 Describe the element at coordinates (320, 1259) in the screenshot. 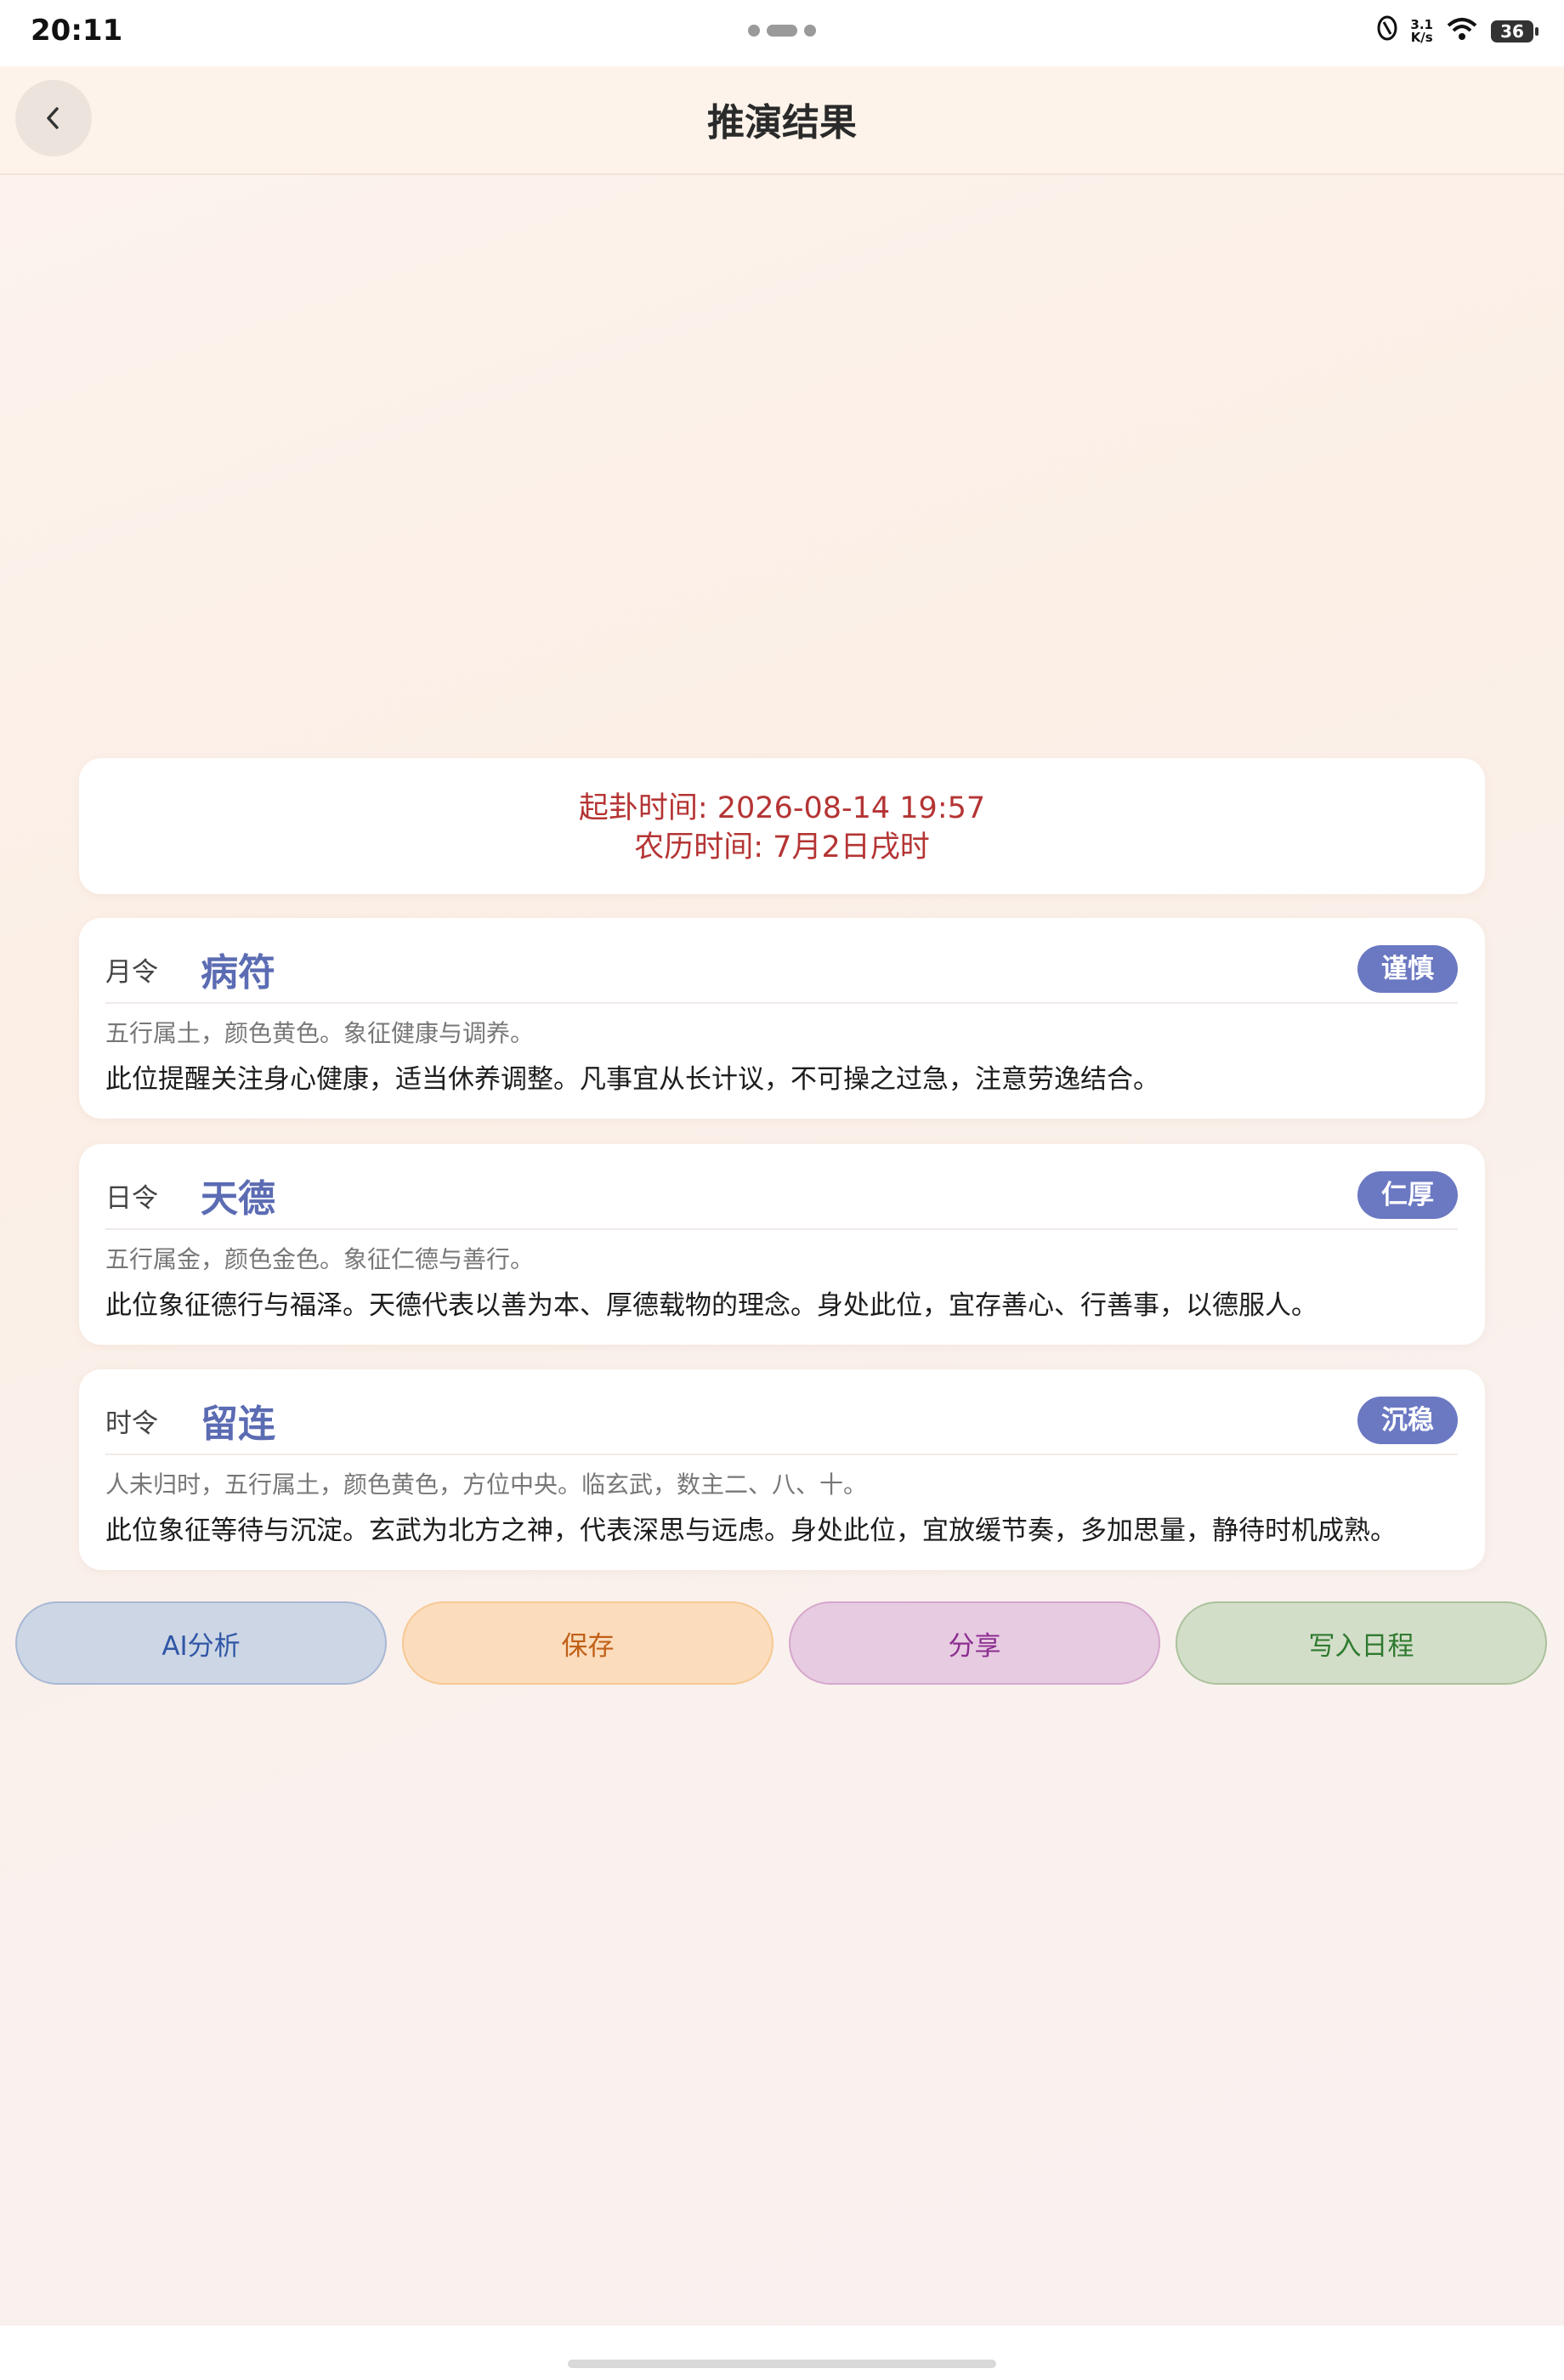

I see `result-attributes: 五行属金，颜色金色。象征仁德与善行。` at that location.